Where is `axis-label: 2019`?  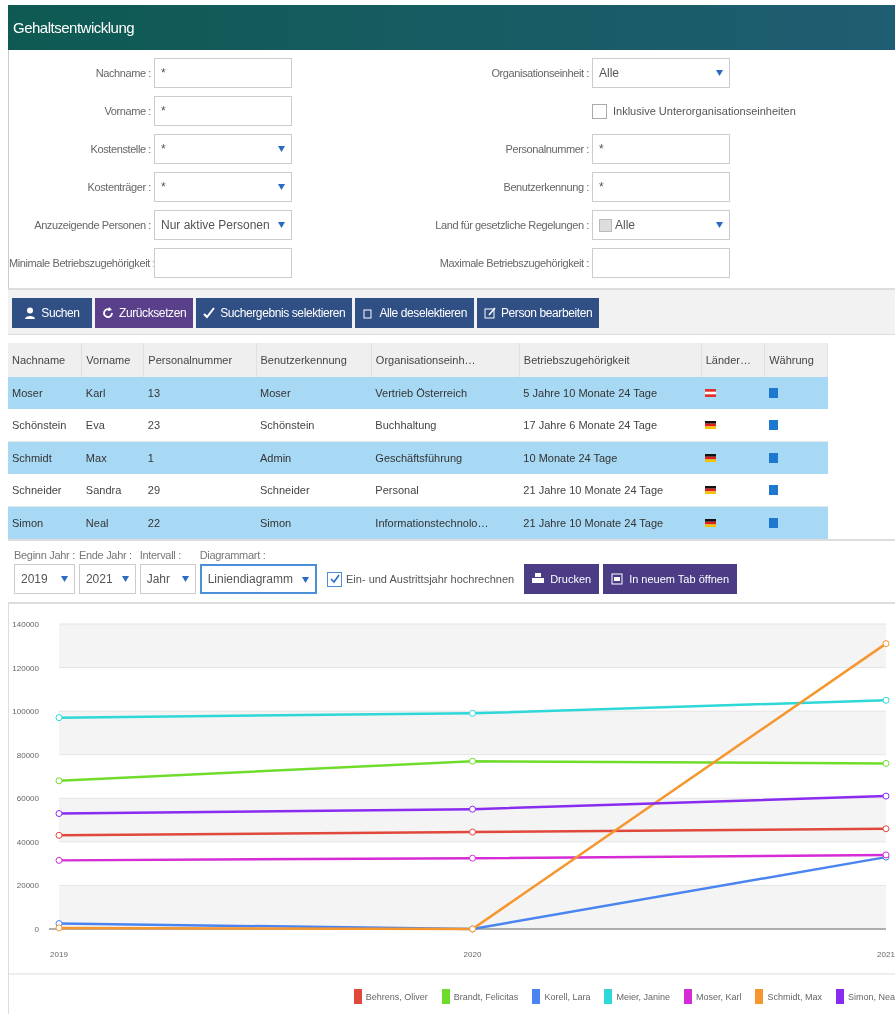
axis-label: 2019 is located at coordinates (59, 954).